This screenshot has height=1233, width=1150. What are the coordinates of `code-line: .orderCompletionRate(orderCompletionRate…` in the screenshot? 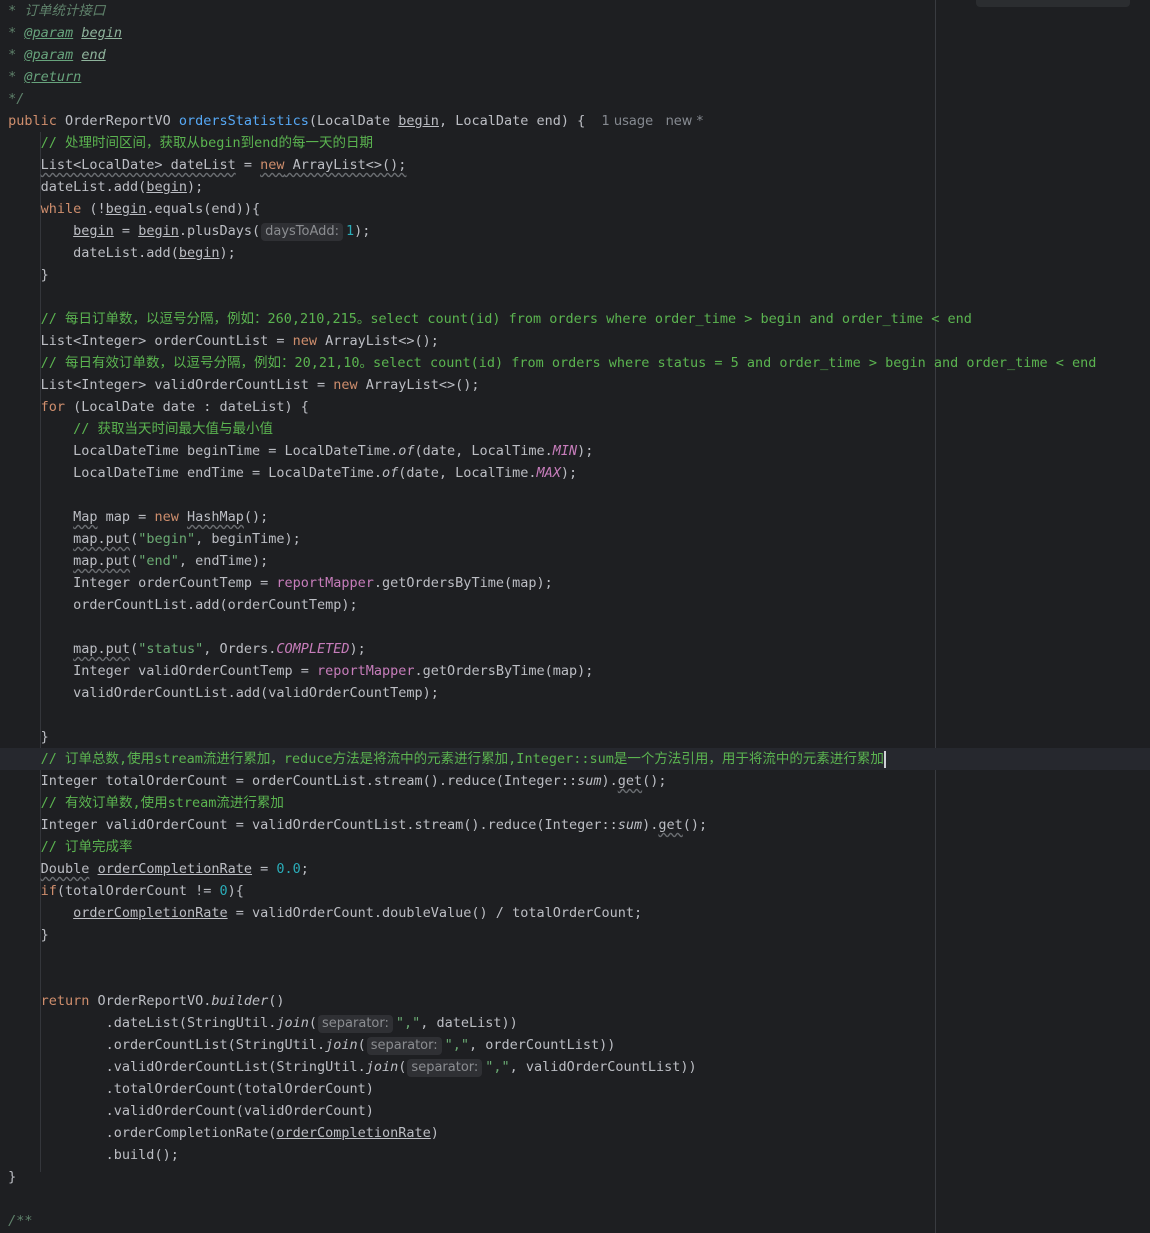 It's located at (575, 1133).